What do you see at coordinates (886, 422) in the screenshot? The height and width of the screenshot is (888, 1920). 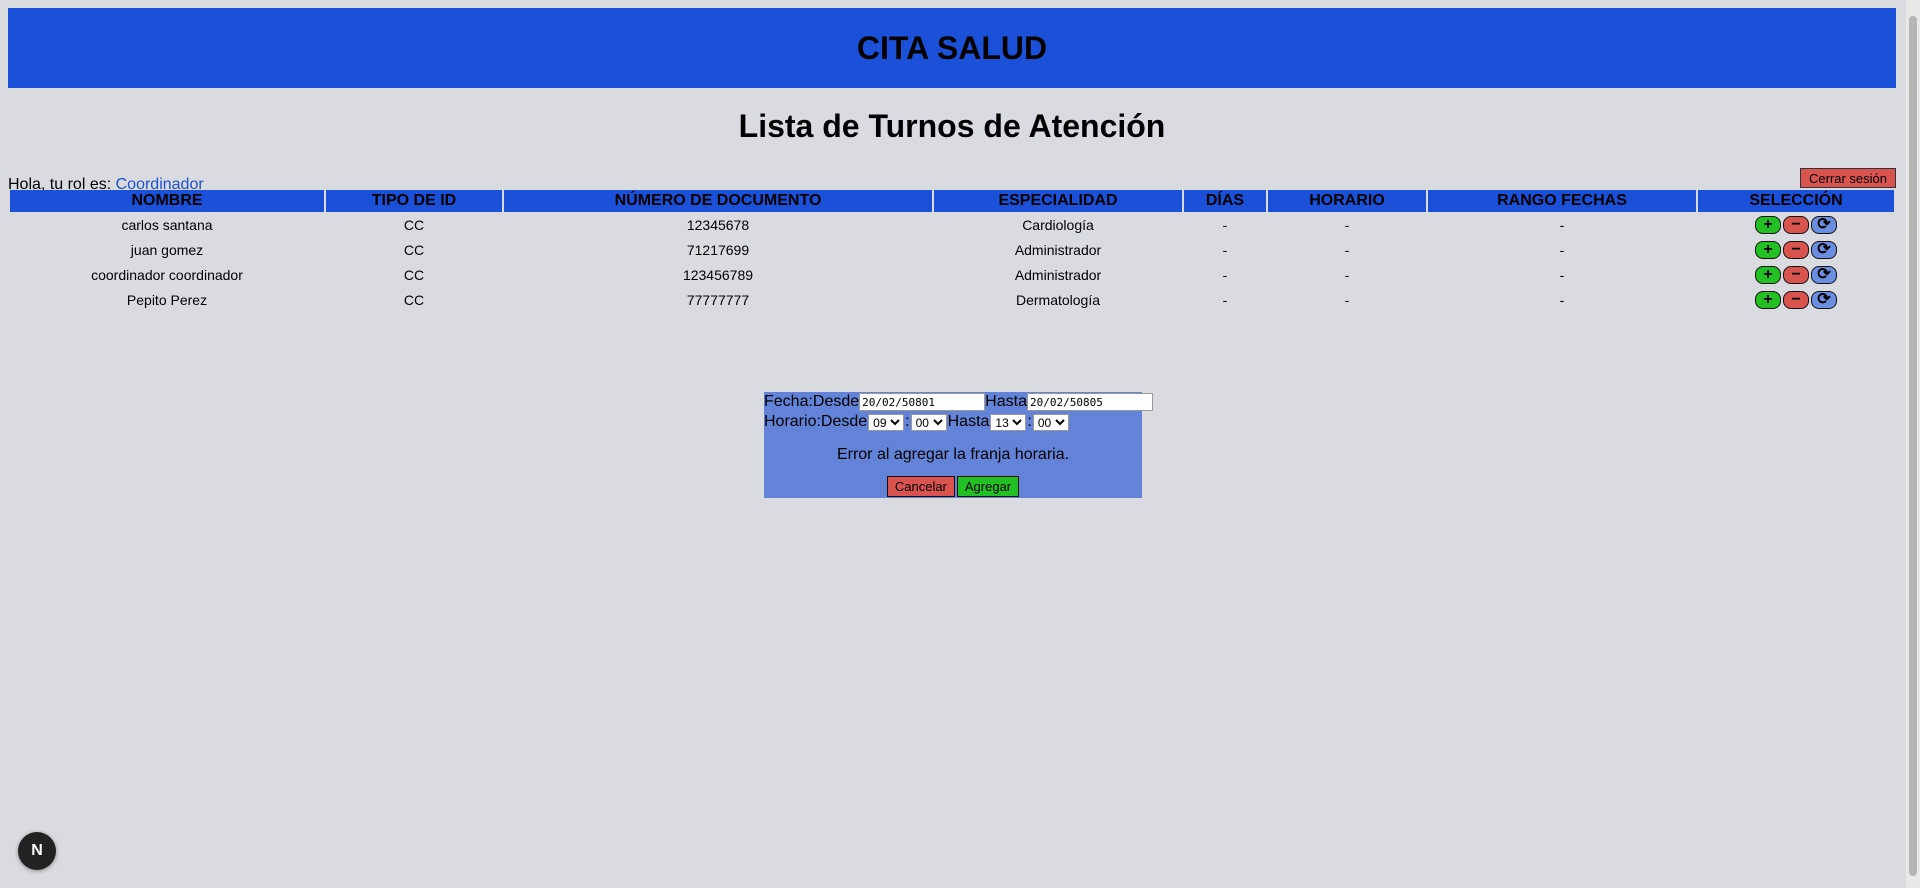 I see `hora-desde-select: 09` at bounding box center [886, 422].